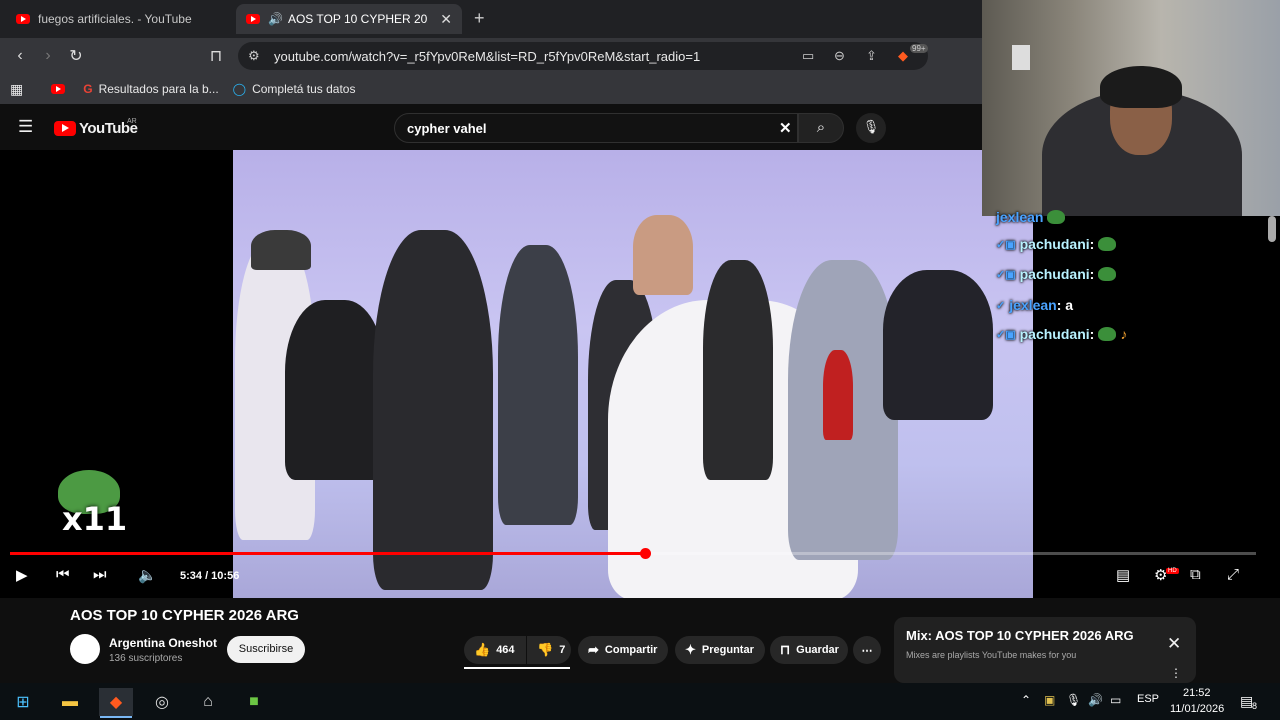  Describe the element at coordinates (163, 643) in the screenshot. I see `channel-name: Argentina Oneshot` at that location.